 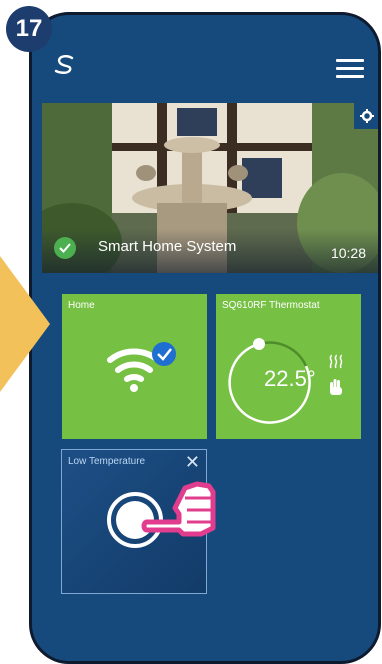 I want to click on gear-icon, so click(x=366, y=116).